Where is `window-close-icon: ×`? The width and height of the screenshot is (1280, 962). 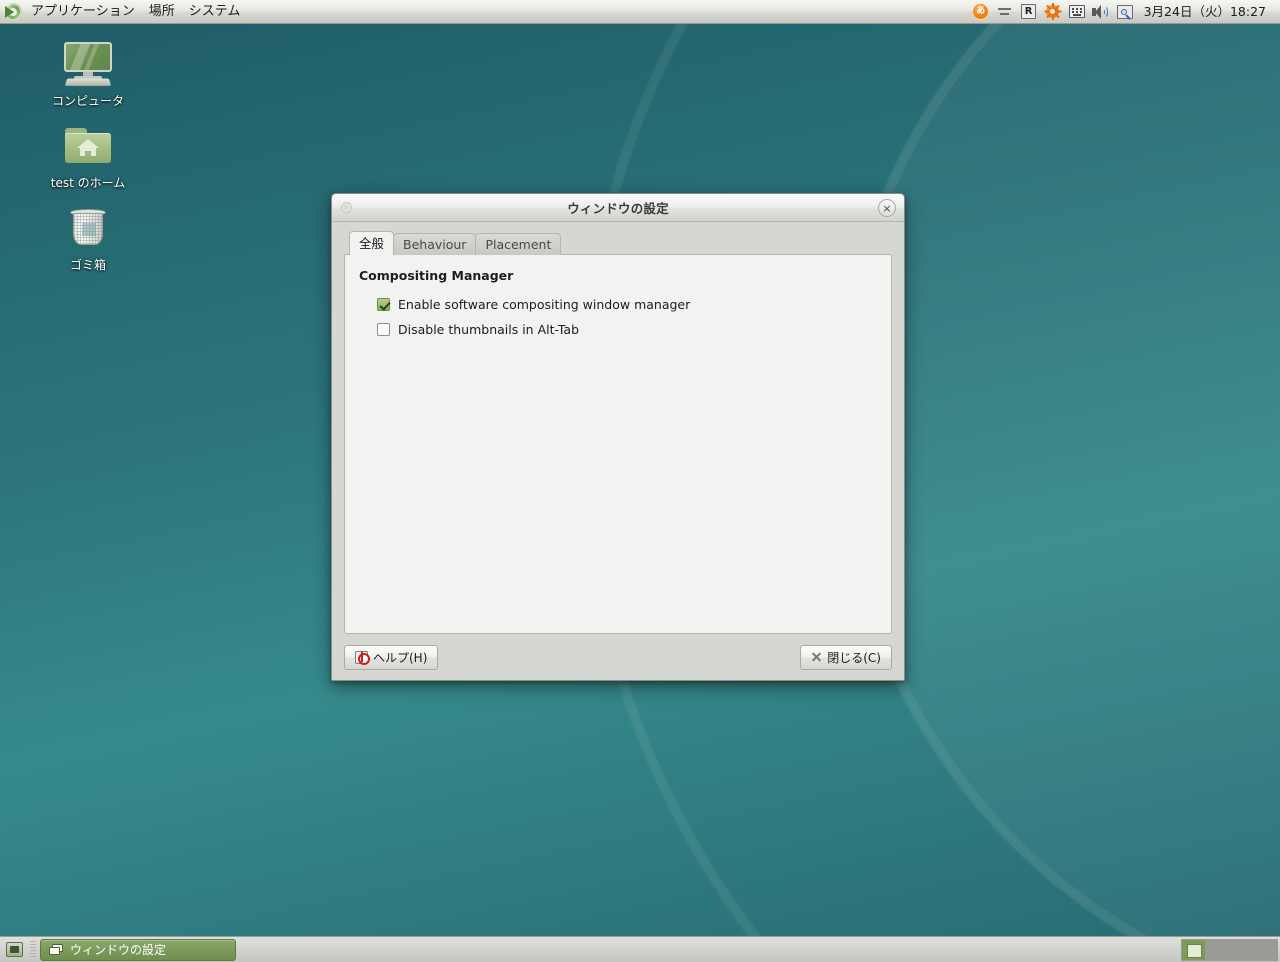
window-close-icon: × is located at coordinates (887, 208).